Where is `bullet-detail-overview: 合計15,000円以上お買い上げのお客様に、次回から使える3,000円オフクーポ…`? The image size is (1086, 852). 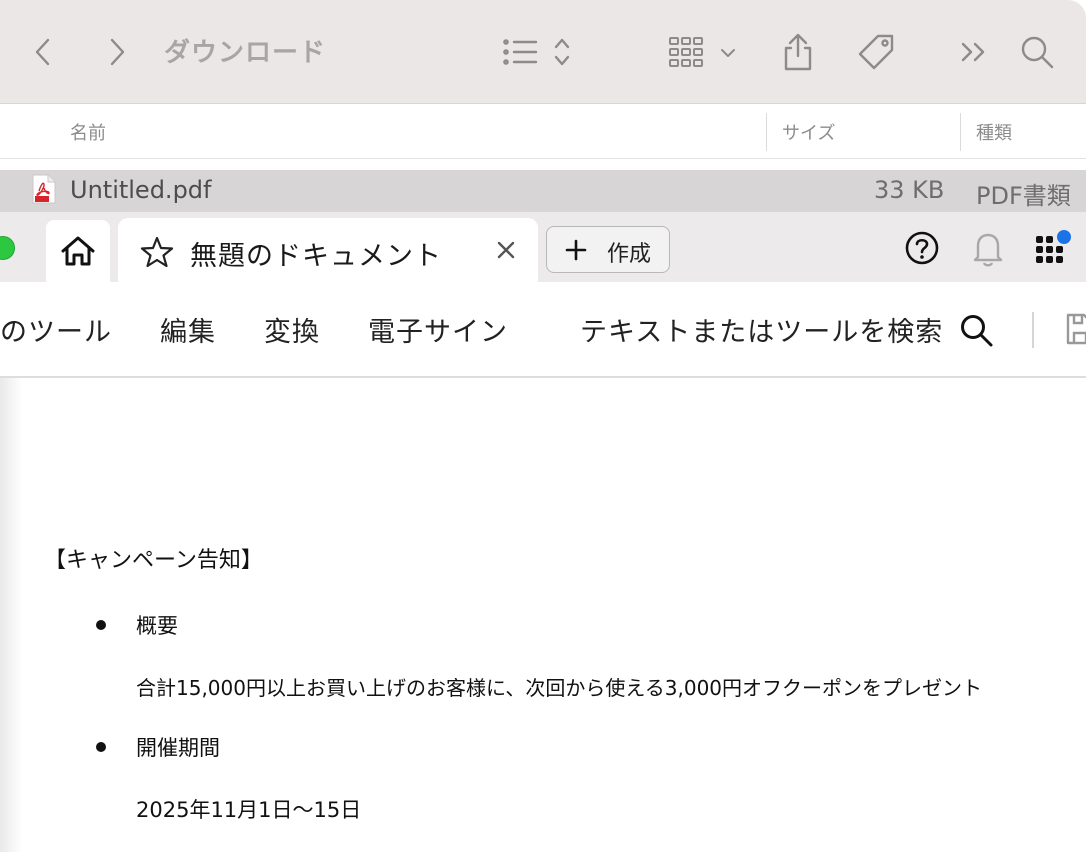
bullet-detail-overview: 合計15,000円以上お買い上げのお客様に、次回から使える3,000円オフクーポ… is located at coordinates (559, 688).